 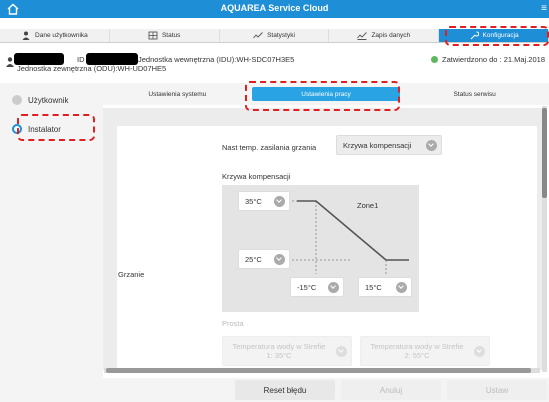 I want to click on tab-label: Status, so click(x=171, y=35).